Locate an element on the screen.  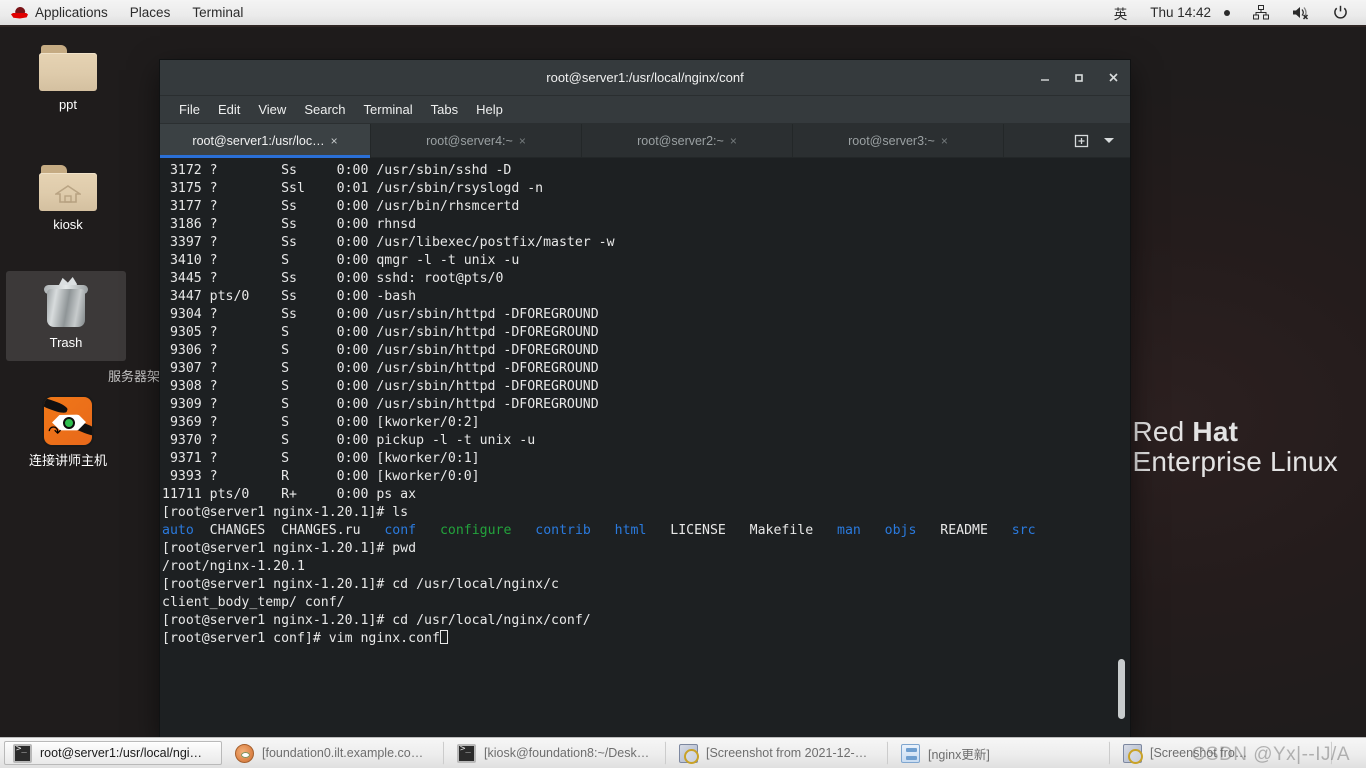
close-button is located at coordinates (1113, 78).